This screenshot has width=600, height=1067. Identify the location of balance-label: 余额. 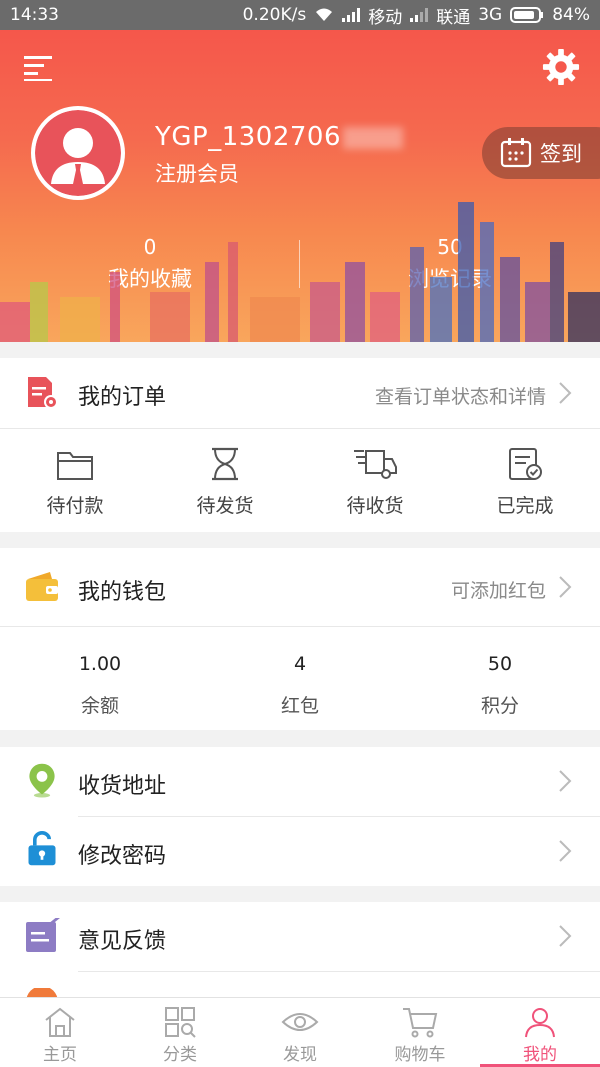
(99, 706).